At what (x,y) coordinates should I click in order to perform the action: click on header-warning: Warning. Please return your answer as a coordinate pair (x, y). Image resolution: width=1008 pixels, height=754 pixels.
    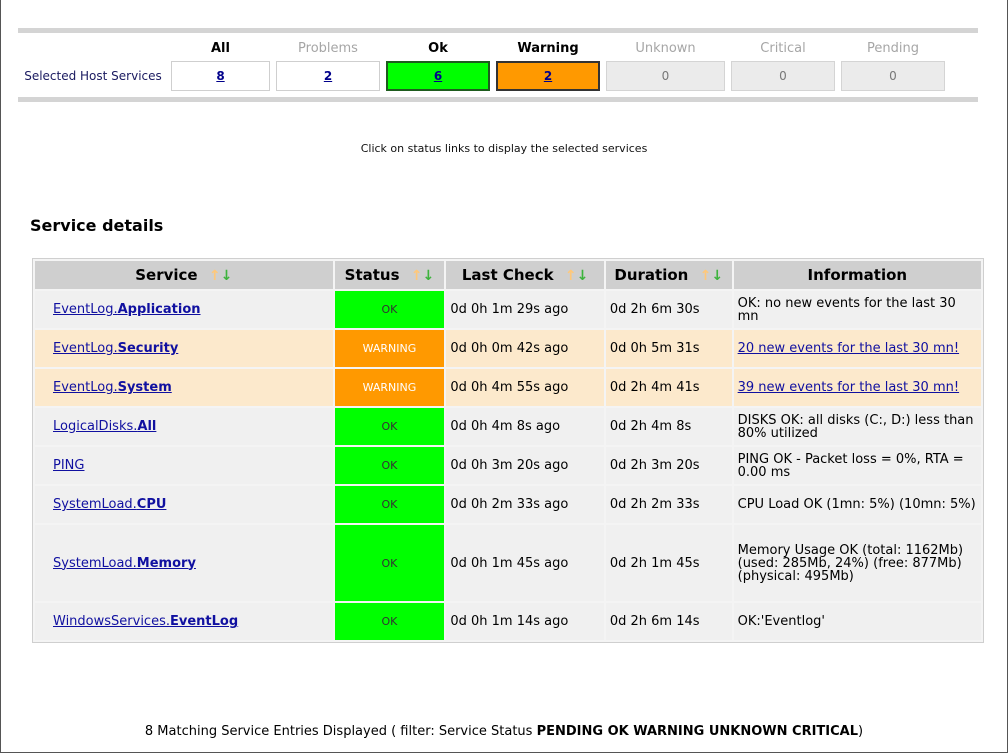
    Looking at the image, I should click on (548, 48).